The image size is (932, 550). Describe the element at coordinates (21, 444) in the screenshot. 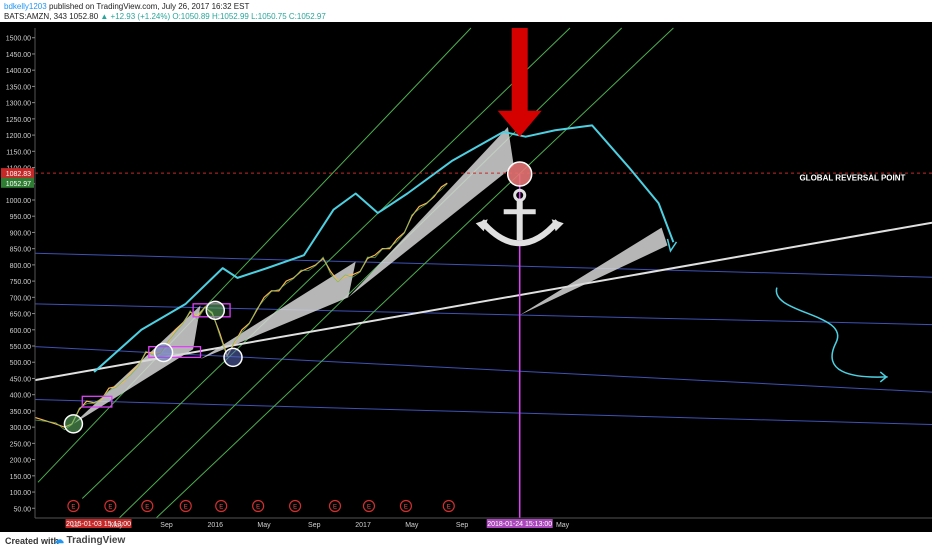

I see `y-tick-label: 250.00` at that location.